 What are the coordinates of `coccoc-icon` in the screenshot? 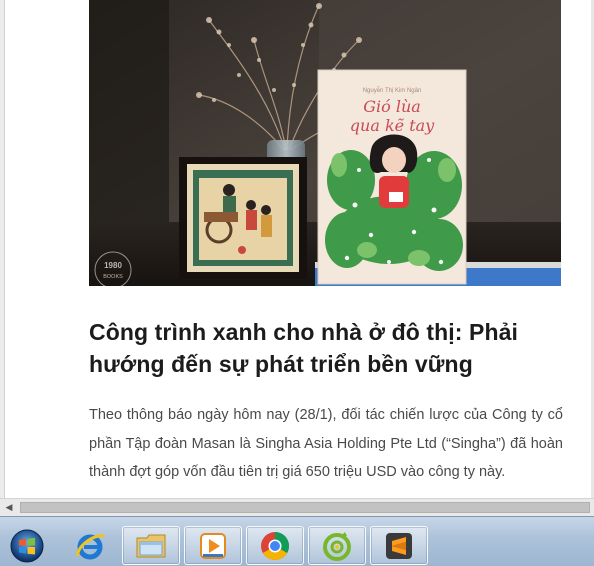 It's located at (337, 546).